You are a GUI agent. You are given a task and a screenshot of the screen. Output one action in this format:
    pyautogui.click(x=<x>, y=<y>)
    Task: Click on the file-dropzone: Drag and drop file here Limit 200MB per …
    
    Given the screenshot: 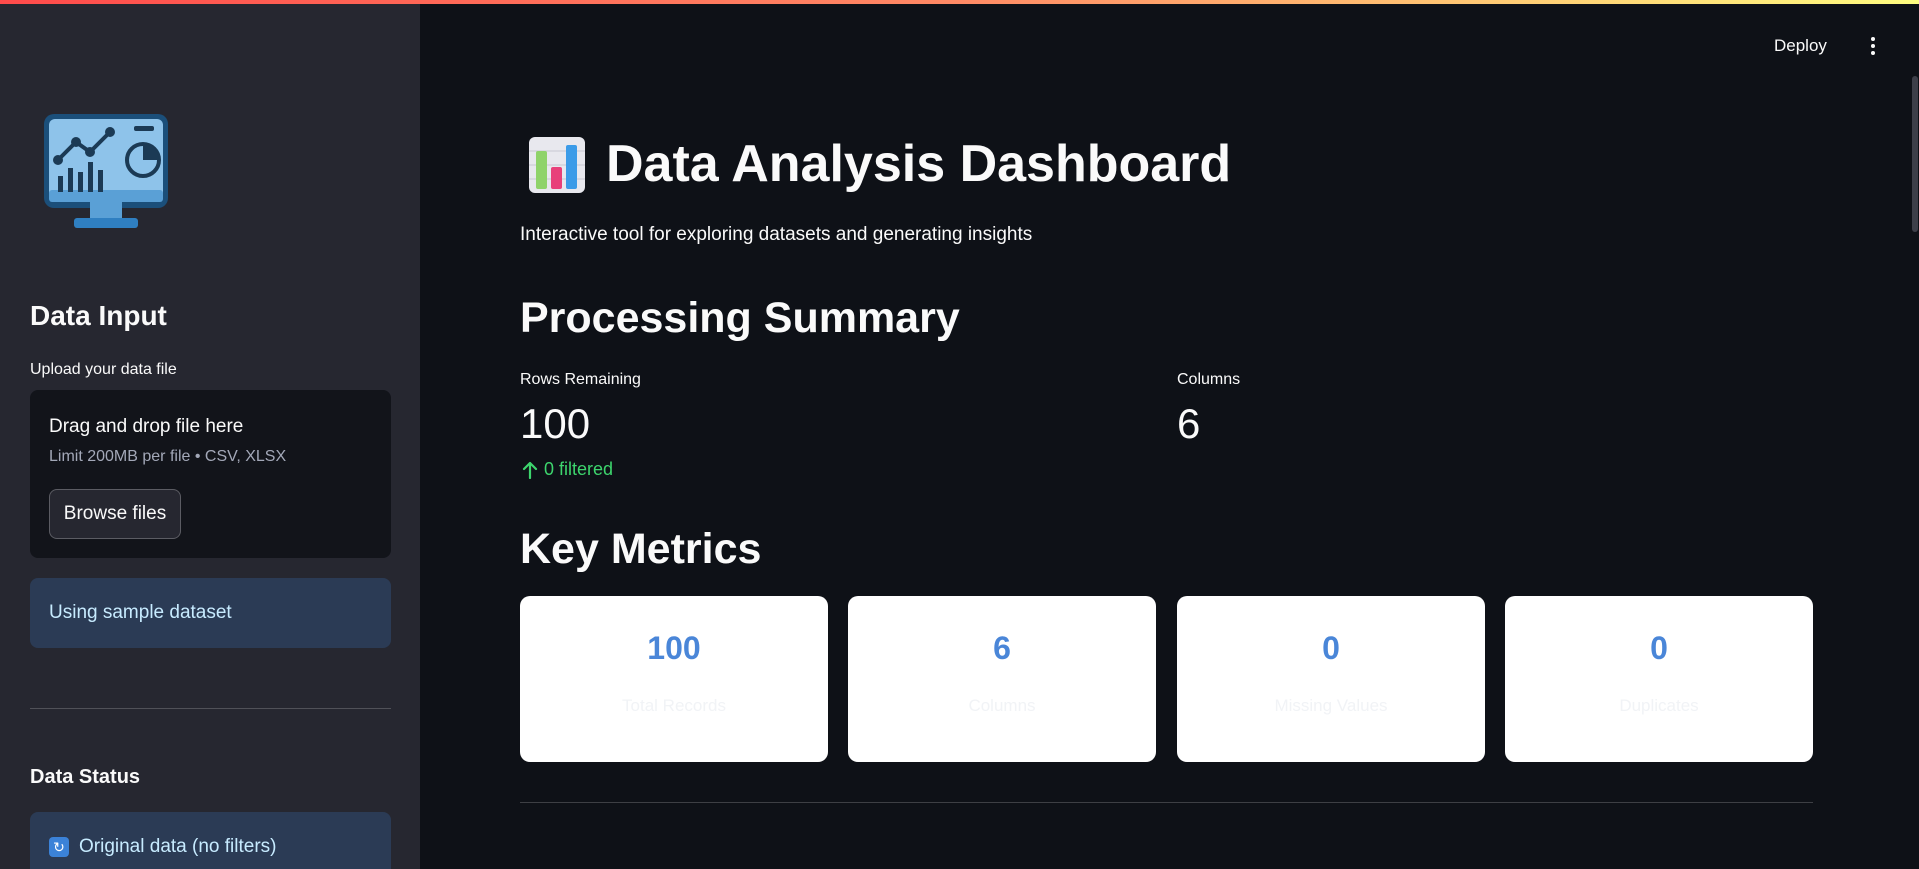 What is the action you would take?
    pyautogui.click(x=210, y=474)
    